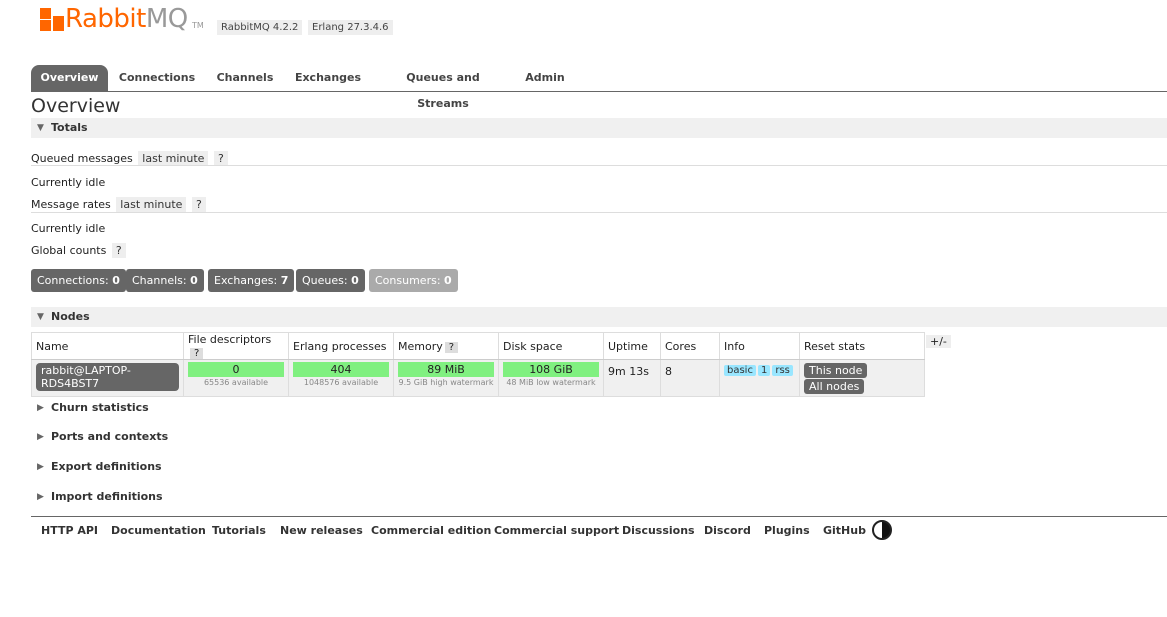 Image resolution: width=1167 pixels, height=617 pixels. I want to click on erlang-processes-available: 1048576 available, so click(341, 382).